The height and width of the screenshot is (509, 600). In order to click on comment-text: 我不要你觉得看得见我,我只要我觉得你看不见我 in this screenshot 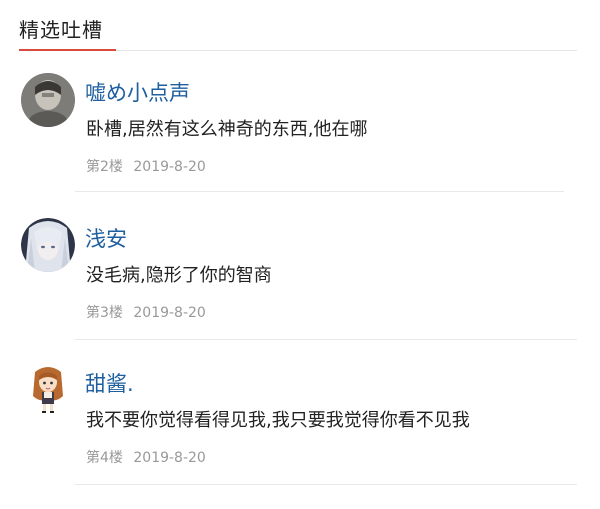, I will do `click(278, 420)`.